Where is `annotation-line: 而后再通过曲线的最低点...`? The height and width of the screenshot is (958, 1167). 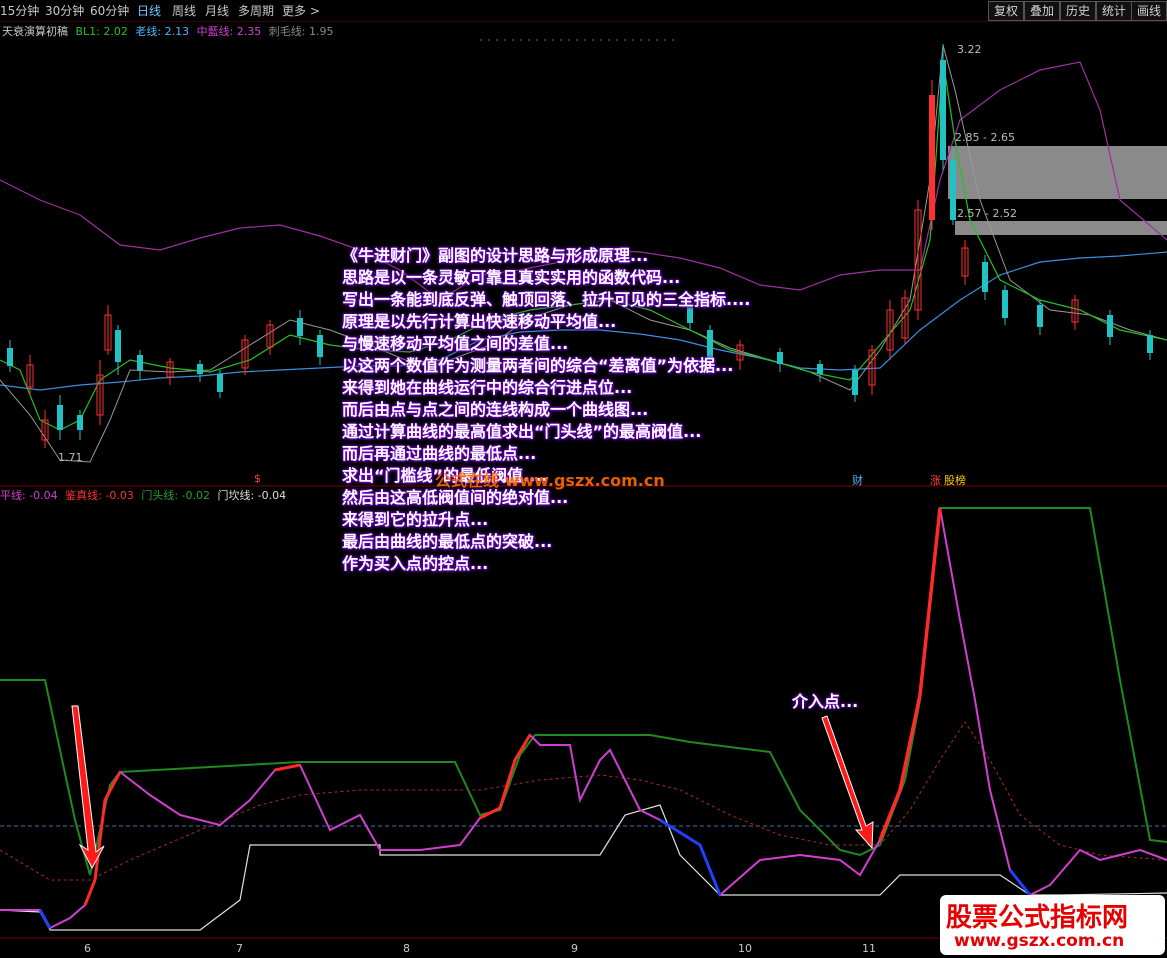 annotation-line: 而后再通过曲线的最低点... is located at coordinates (439, 453).